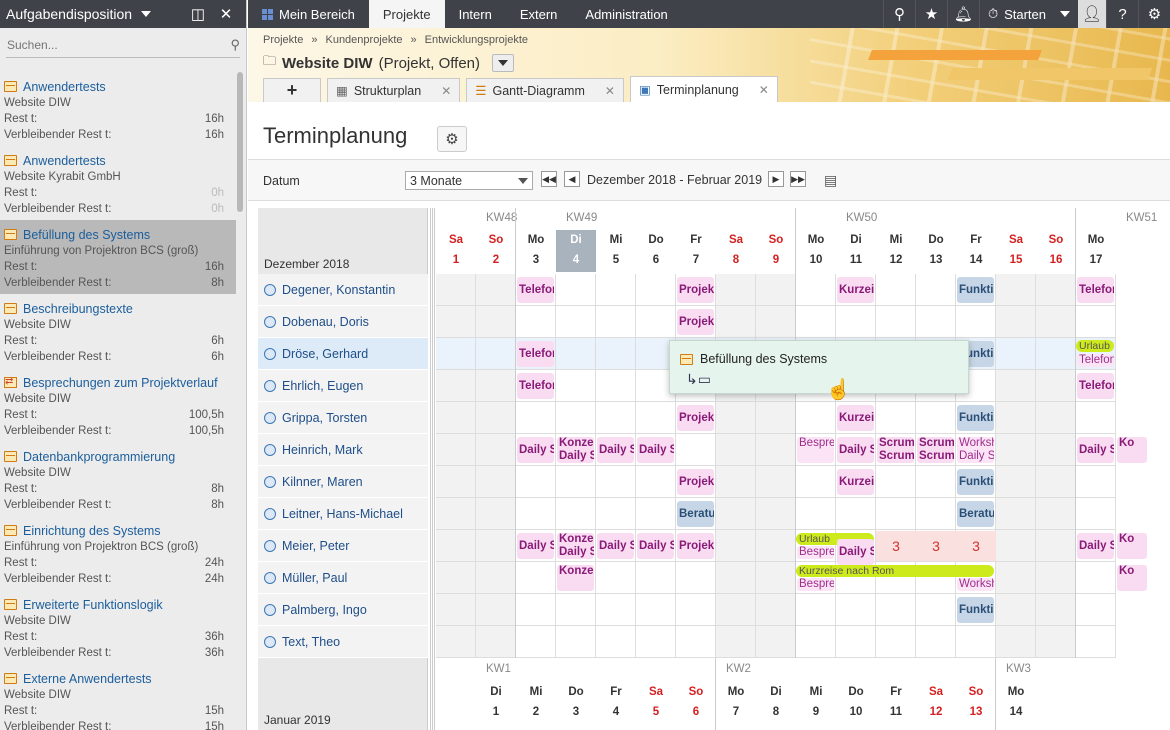  Describe the element at coordinates (695, 482) in the screenshot. I see `calendar-event: Projekt` at that location.